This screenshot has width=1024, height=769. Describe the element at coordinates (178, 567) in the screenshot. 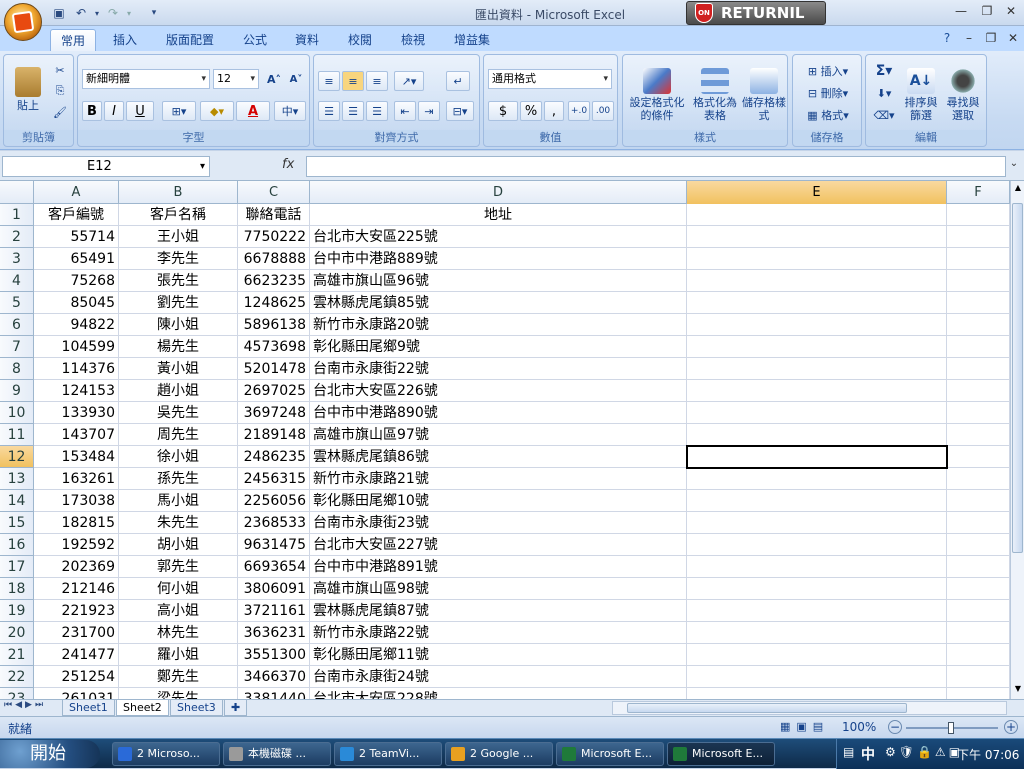

I see `table-cell: 郭先生` at that location.